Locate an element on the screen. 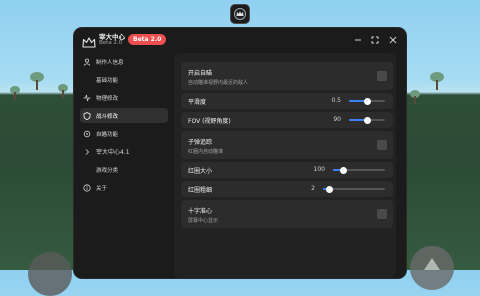 This screenshot has width=480, height=296. sidebar-group-zaida-center: 宰大中心4.1 is located at coordinates (124, 151).